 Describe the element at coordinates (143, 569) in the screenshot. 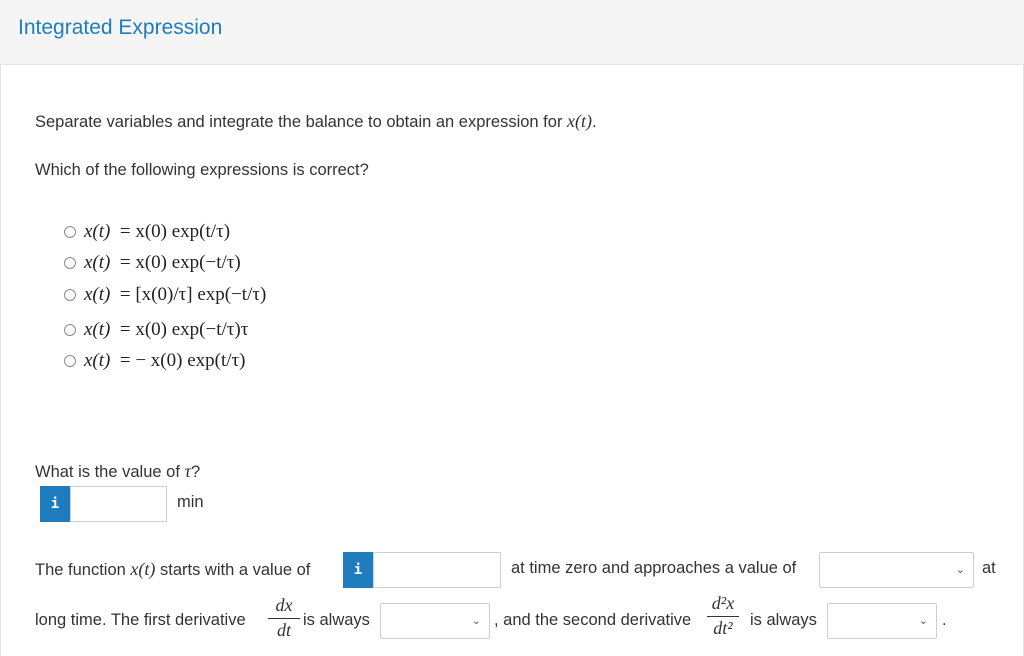

I see `q3-var: x(t)` at that location.